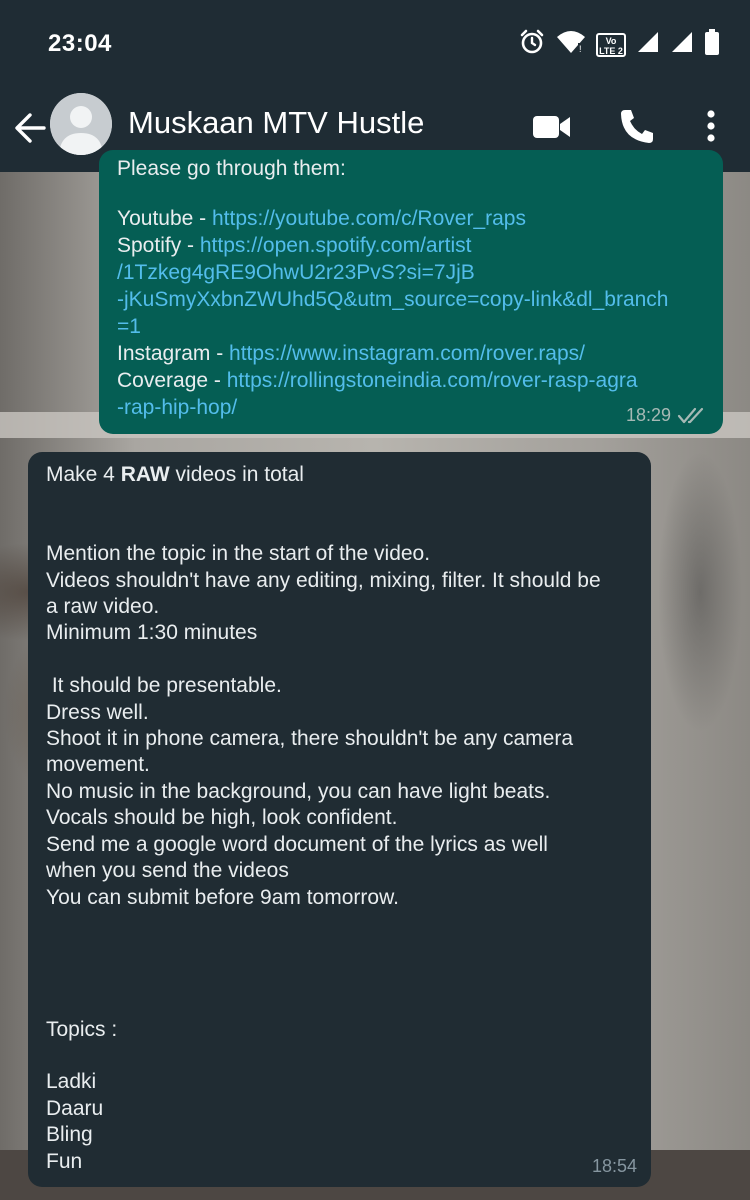 The image size is (750, 1200). I want to click on message-line: /1Tzkeg4gRE9OhwU2r23PvS?si=7JjB, so click(393, 272).